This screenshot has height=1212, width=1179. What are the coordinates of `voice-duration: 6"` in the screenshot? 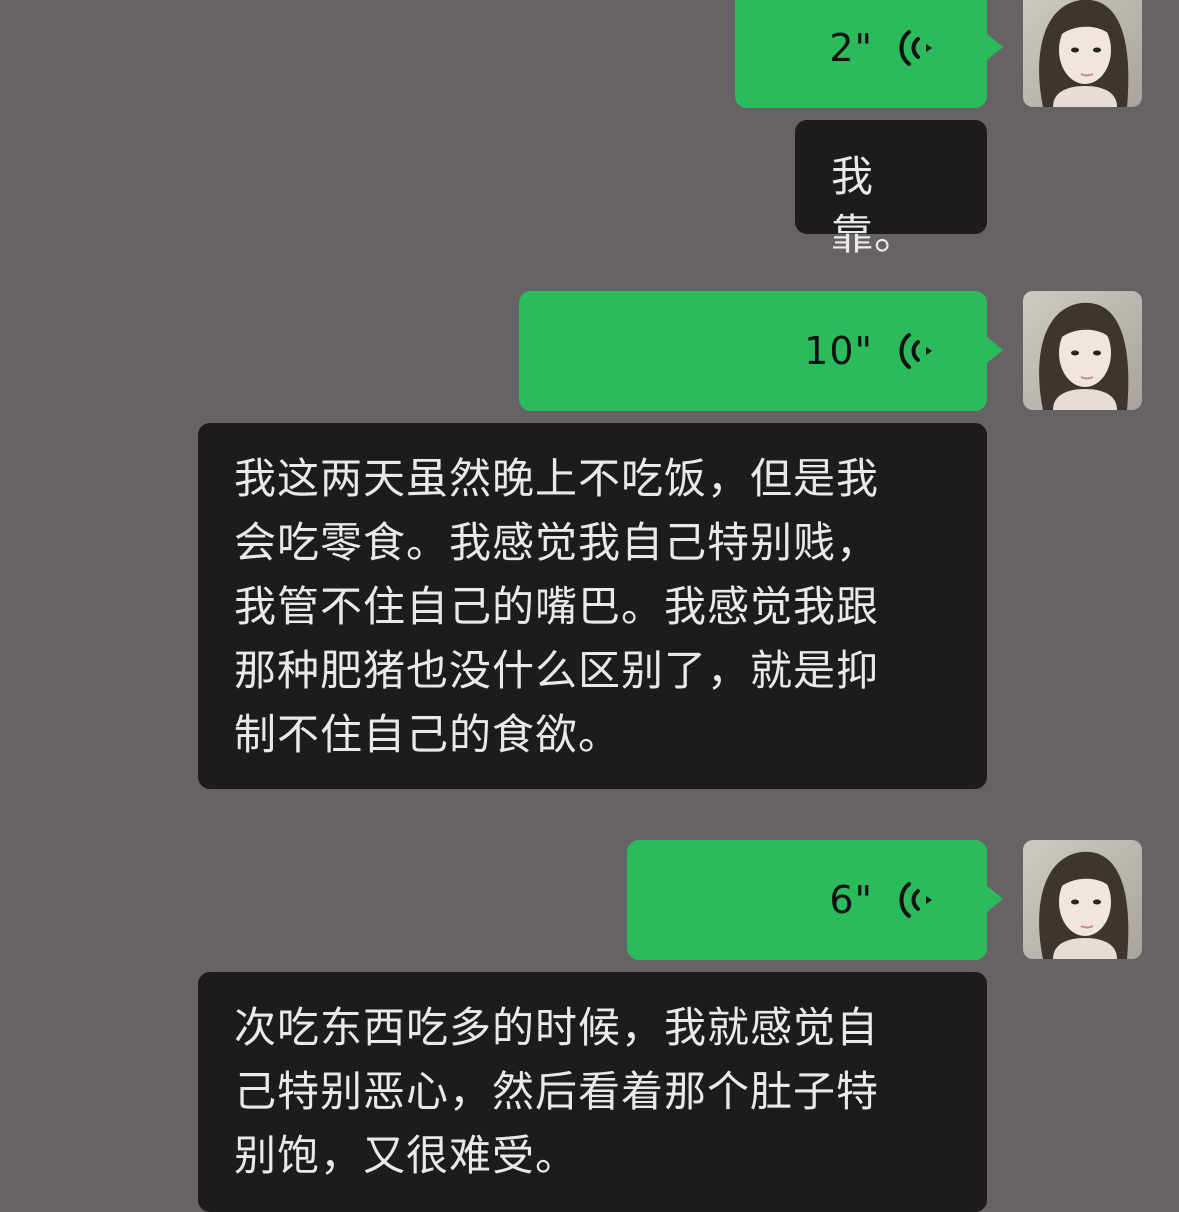 It's located at (851, 900).